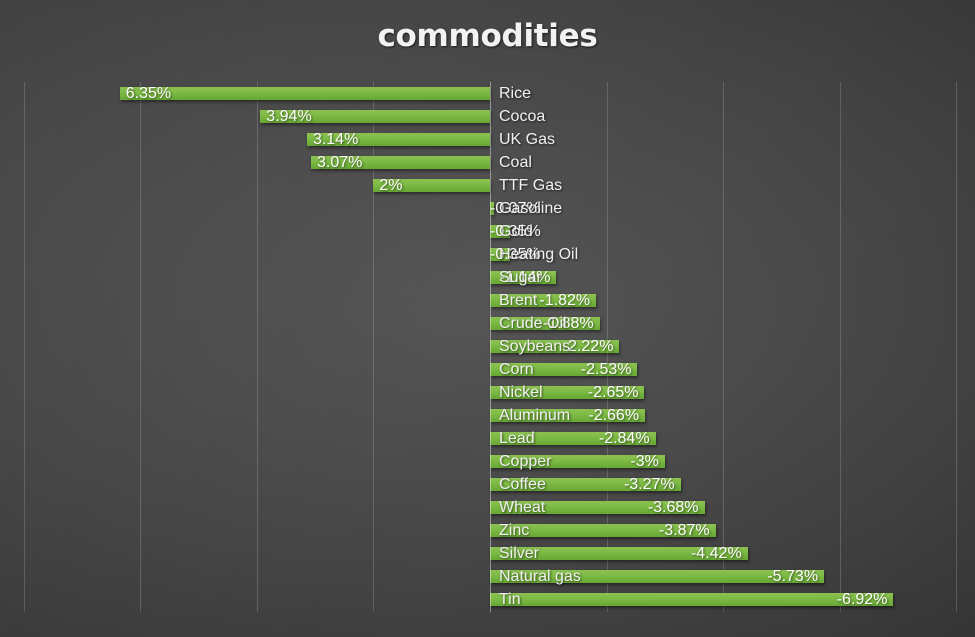 The width and height of the screenshot is (975, 637). I want to click on bar-row: 2%, so click(487, 185).